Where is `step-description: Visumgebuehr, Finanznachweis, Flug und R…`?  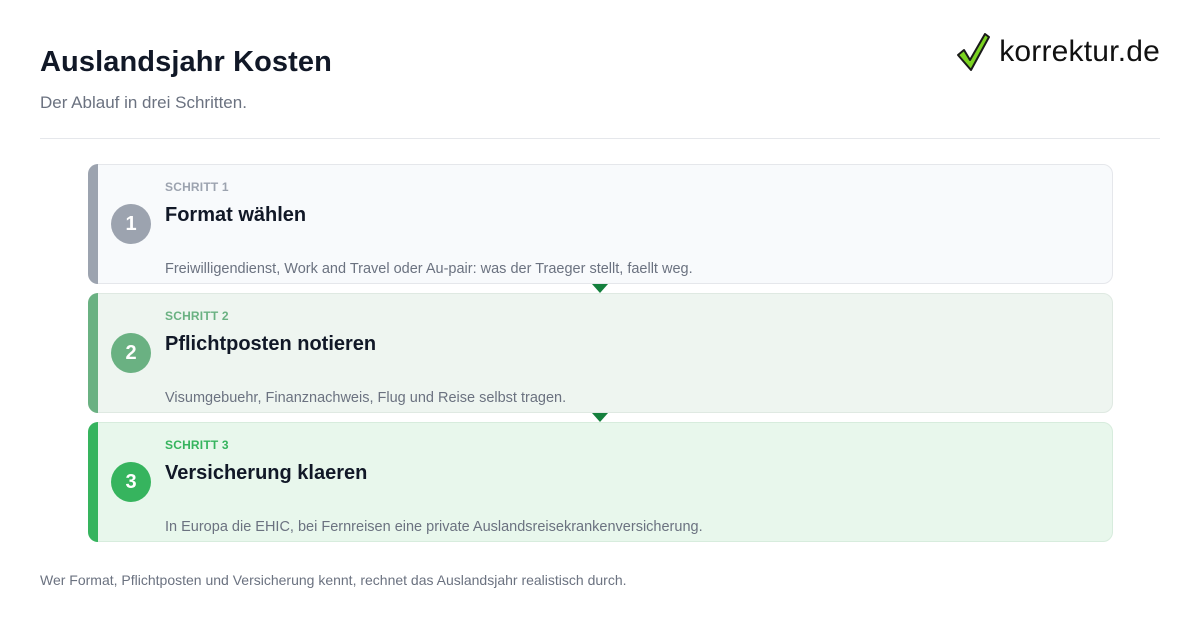 step-description: Visumgebuehr, Finanznachweis, Flug und R… is located at coordinates (366, 398).